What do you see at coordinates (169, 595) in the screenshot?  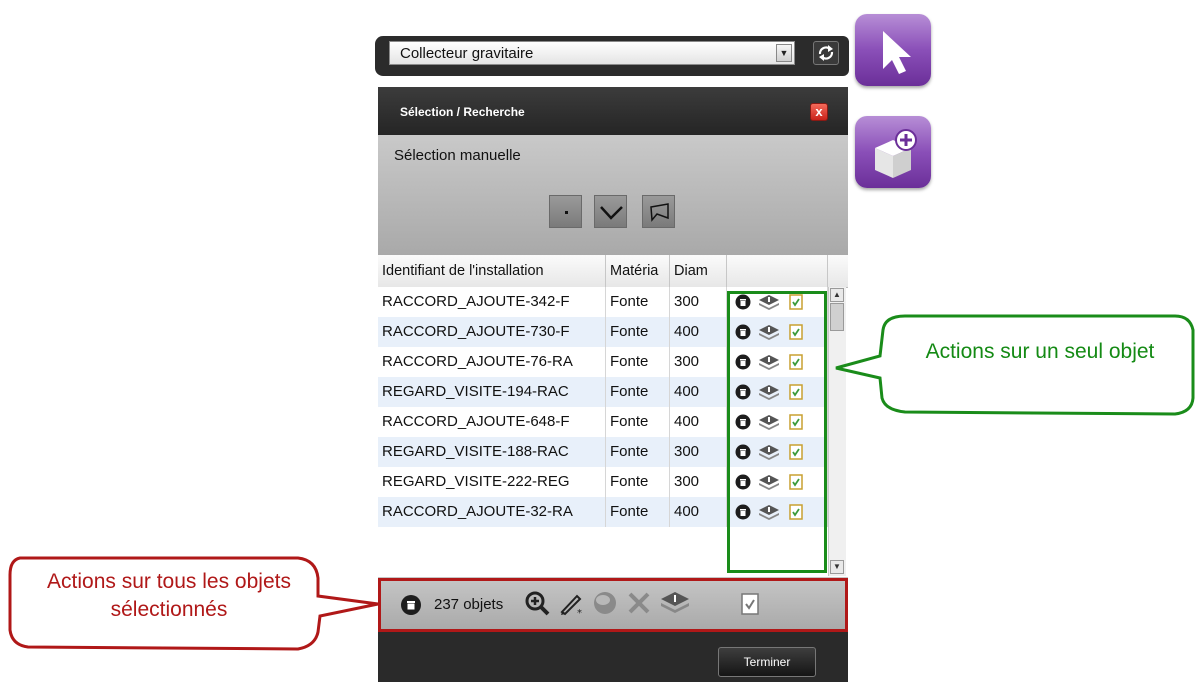 I see `bulk-actions-label: Actions sur tous les objets sélectionnés` at bounding box center [169, 595].